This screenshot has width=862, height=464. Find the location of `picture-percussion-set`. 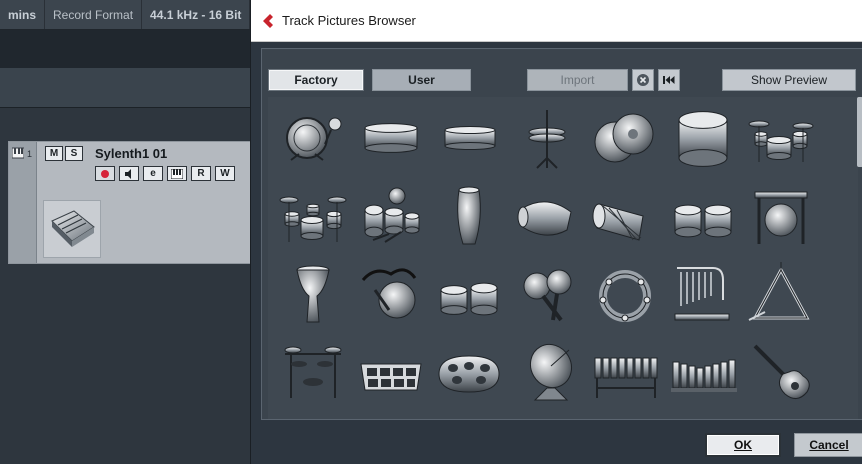

picture-percussion-set is located at coordinates (391, 218).